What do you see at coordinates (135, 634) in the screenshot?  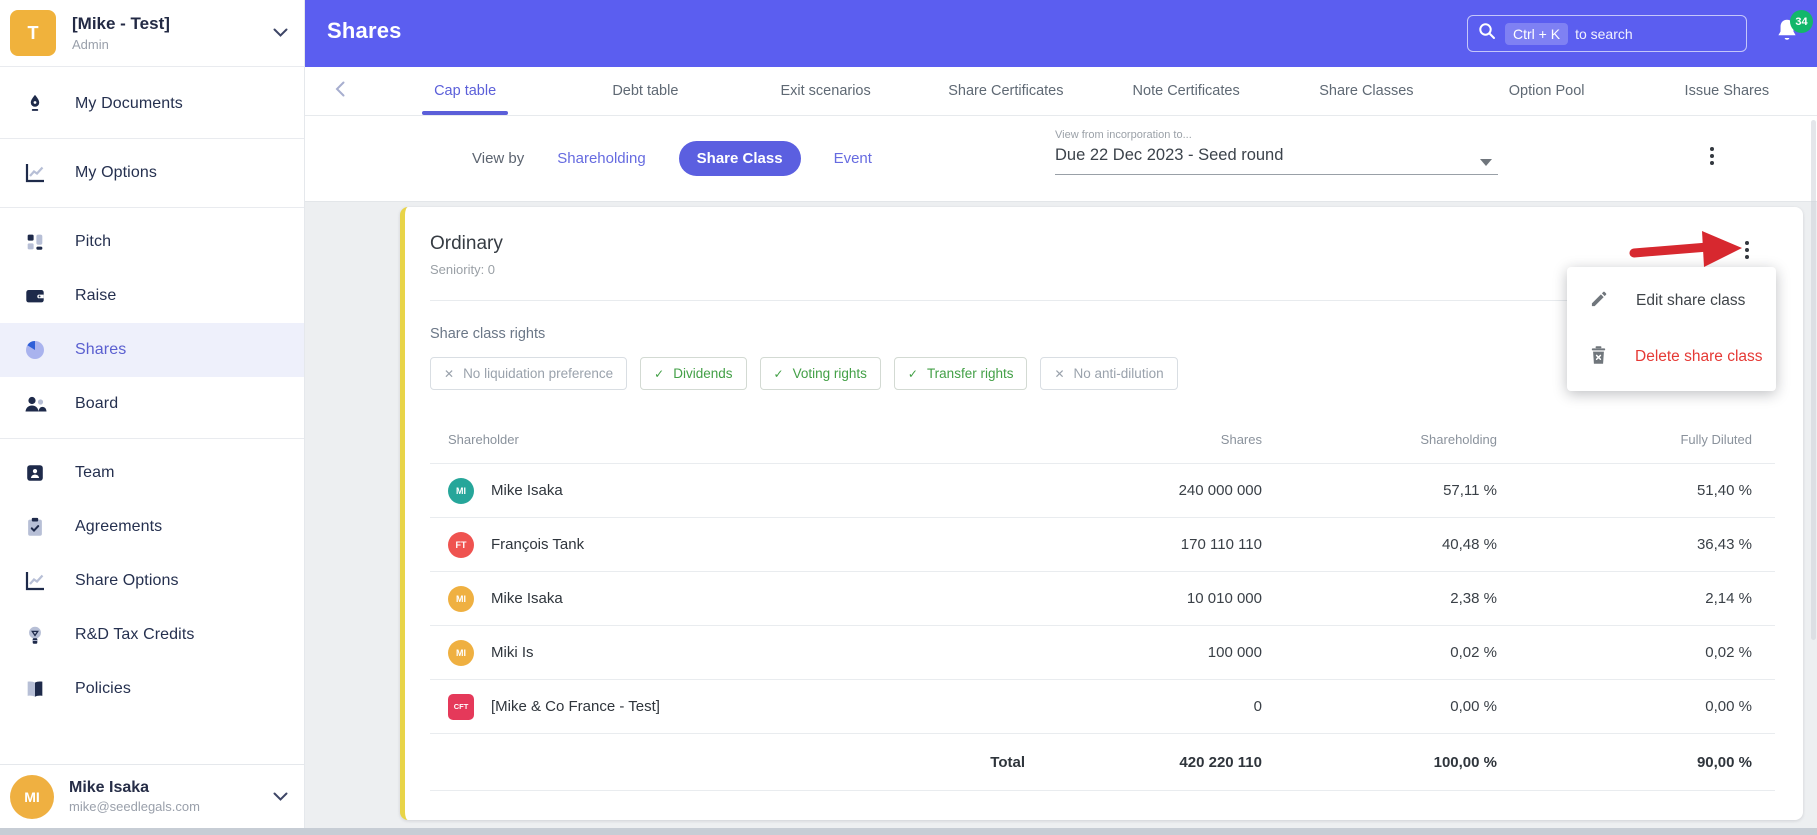 I see `sidebar-item-label: R&D Tax Credits` at bounding box center [135, 634].